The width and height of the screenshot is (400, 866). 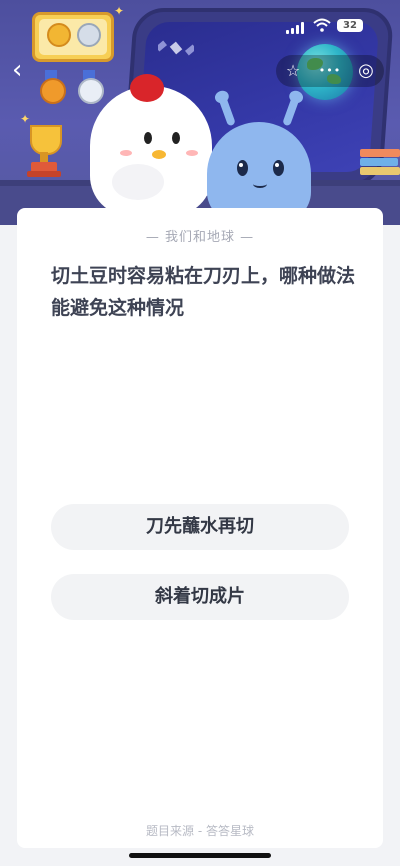 What do you see at coordinates (366, 71) in the screenshot?
I see `close-target-icon: ◎` at bounding box center [366, 71].